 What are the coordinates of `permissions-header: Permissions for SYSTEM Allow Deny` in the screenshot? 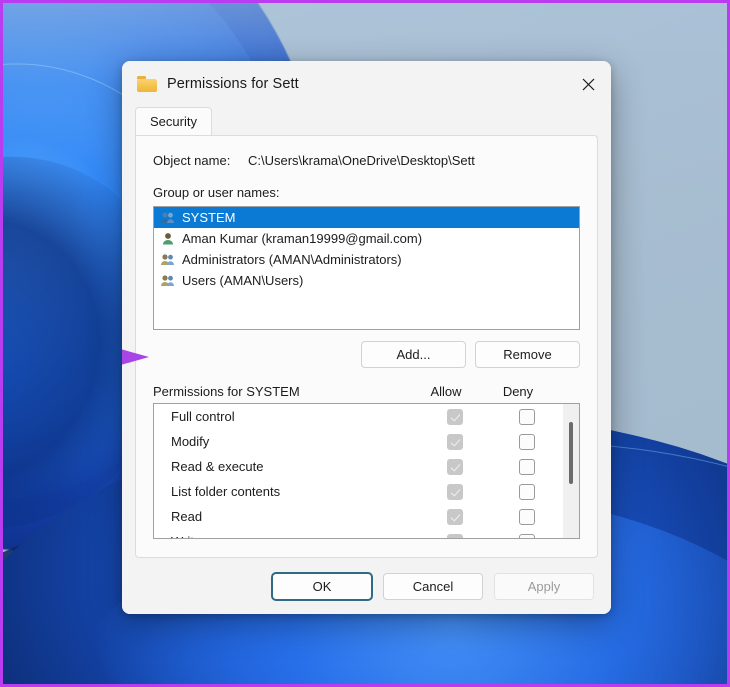 It's located at (366, 393).